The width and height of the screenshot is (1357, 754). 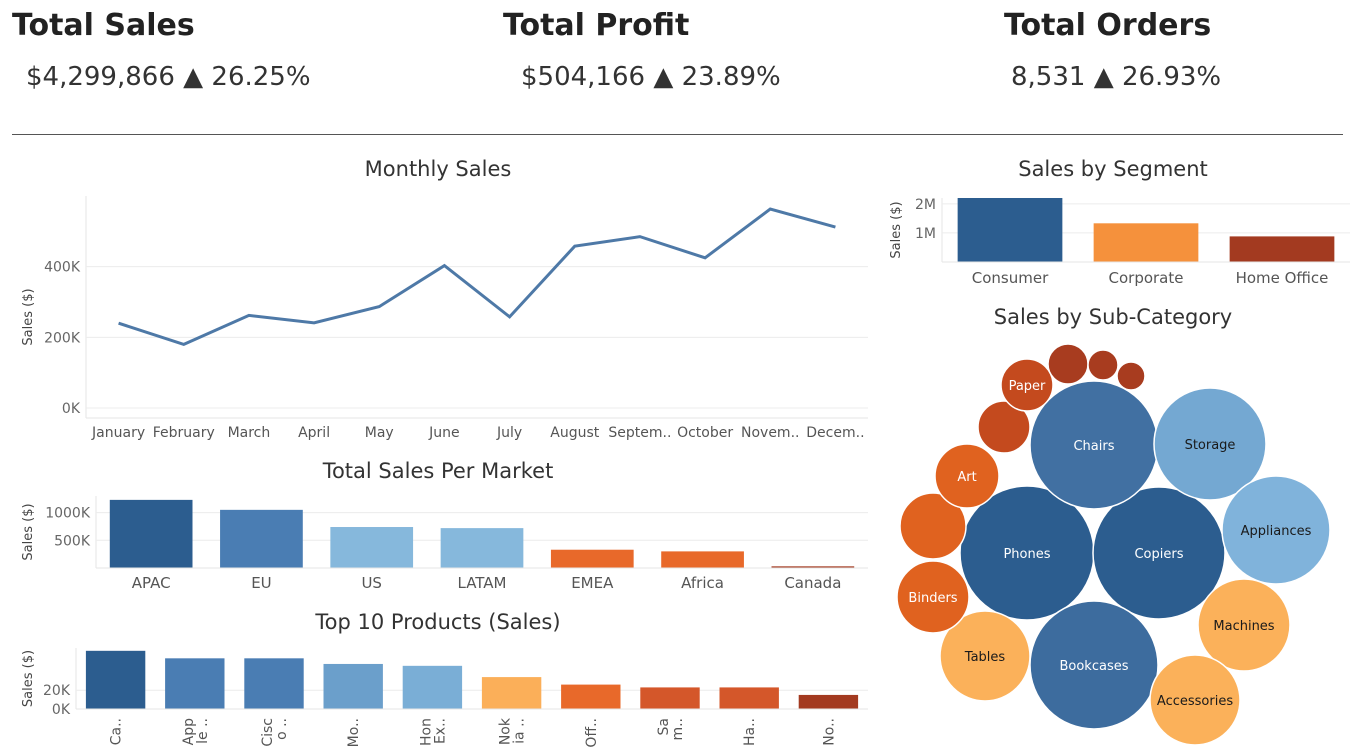 What do you see at coordinates (1158, 554) in the screenshot?
I see `subcategory-bubble-label: Copiers` at bounding box center [1158, 554].